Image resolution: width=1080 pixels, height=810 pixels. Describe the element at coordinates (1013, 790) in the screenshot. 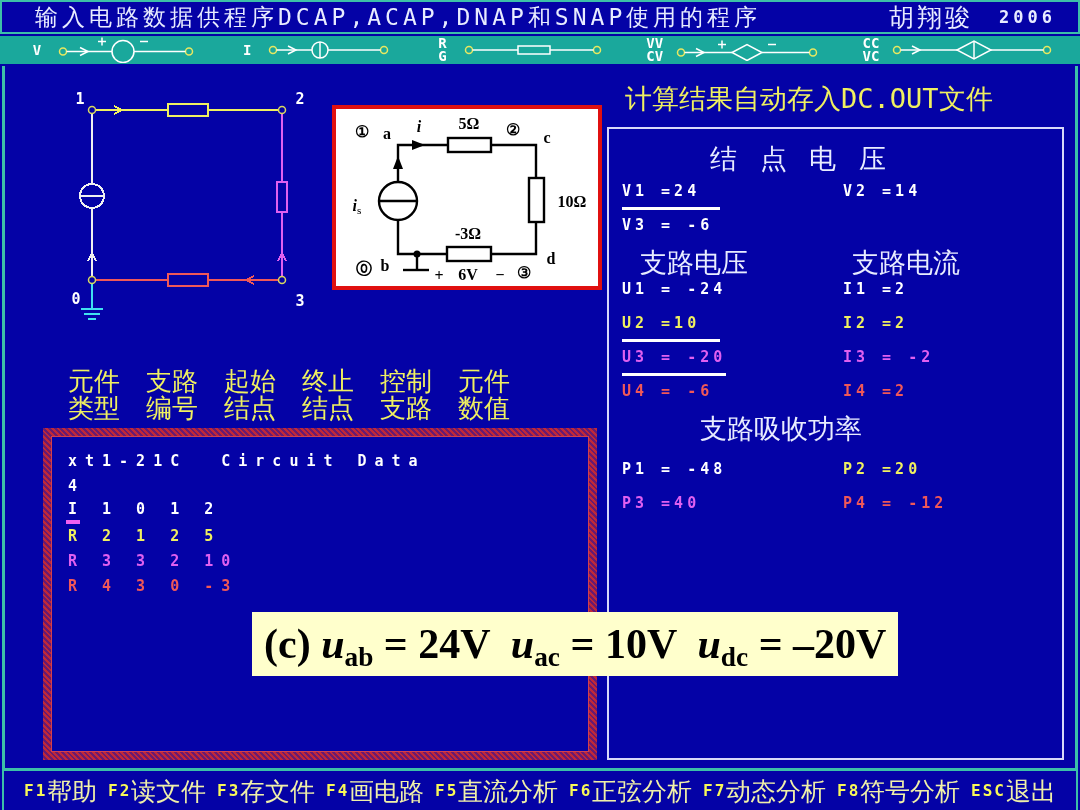

I see `function-key-item: ESC 退出` at that location.